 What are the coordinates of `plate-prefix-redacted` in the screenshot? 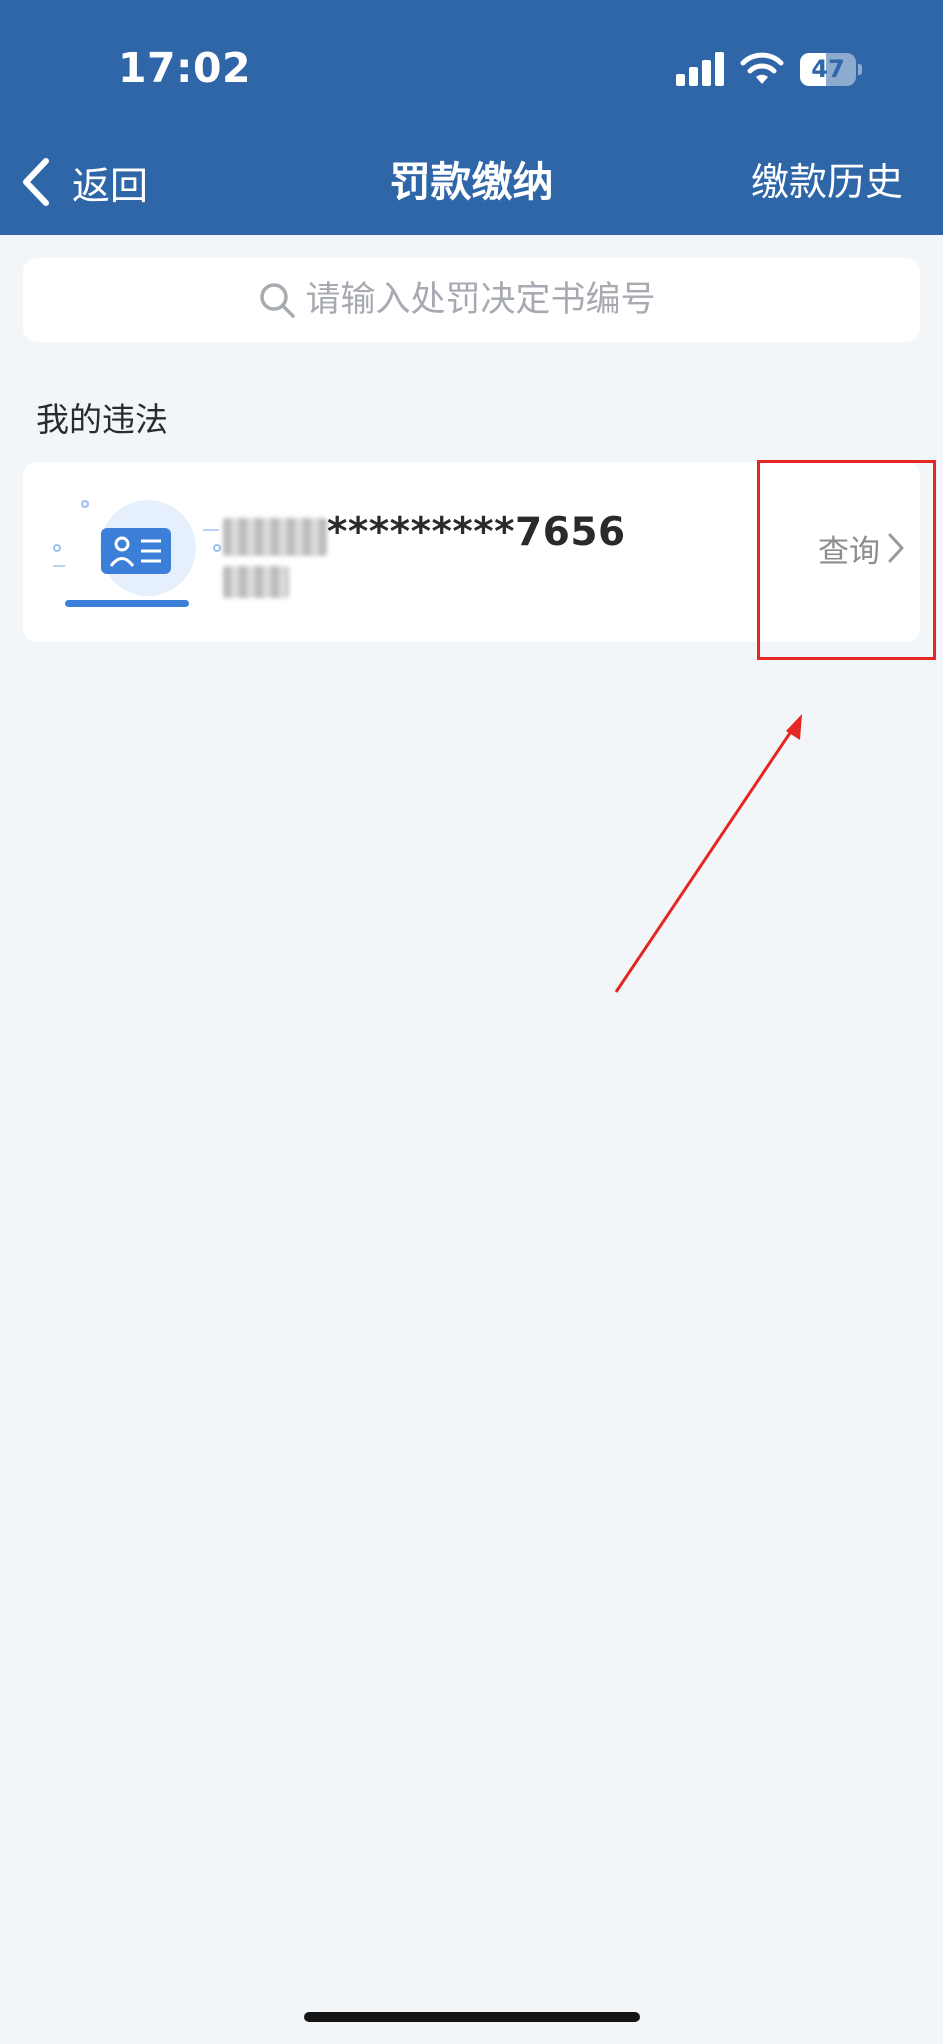 It's located at (275, 537).